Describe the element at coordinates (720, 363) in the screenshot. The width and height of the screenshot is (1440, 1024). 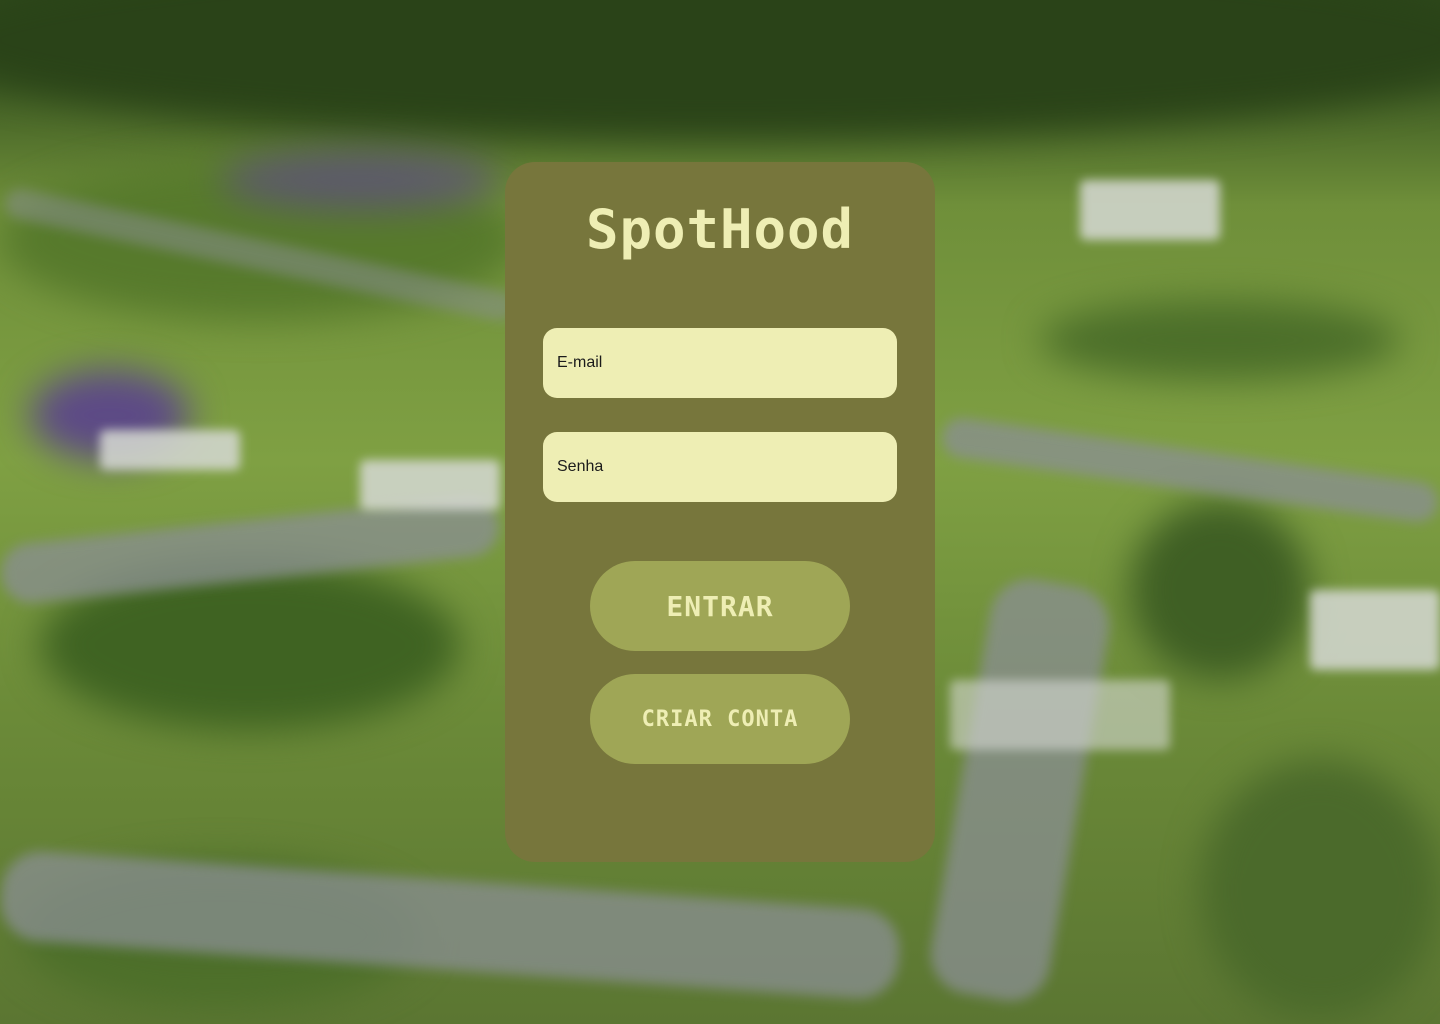
I see `email-field` at that location.